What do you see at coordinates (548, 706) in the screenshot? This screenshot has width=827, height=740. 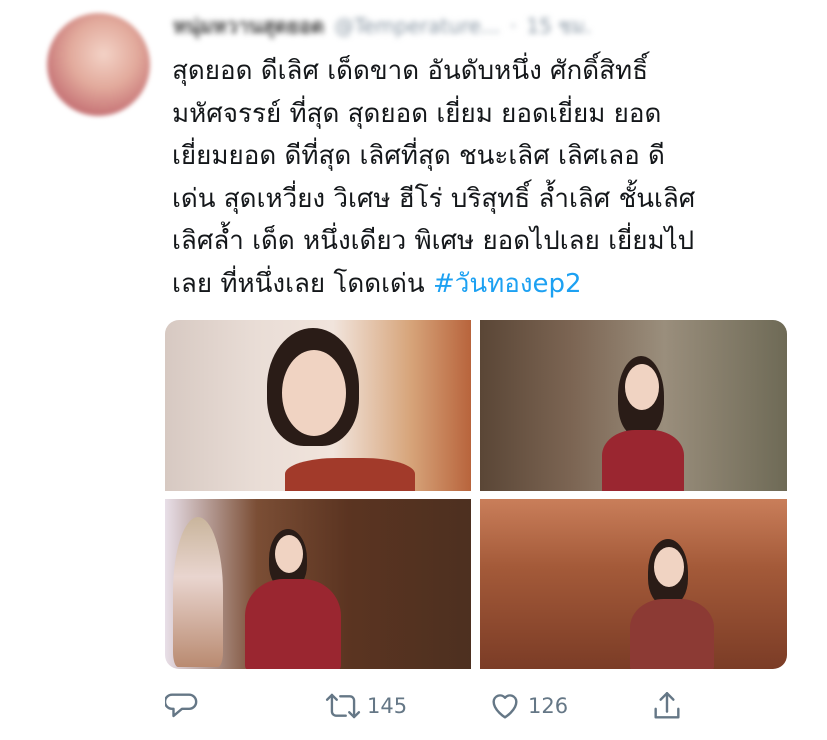 I see `like-count: 126` at bounding box center [548, 706].